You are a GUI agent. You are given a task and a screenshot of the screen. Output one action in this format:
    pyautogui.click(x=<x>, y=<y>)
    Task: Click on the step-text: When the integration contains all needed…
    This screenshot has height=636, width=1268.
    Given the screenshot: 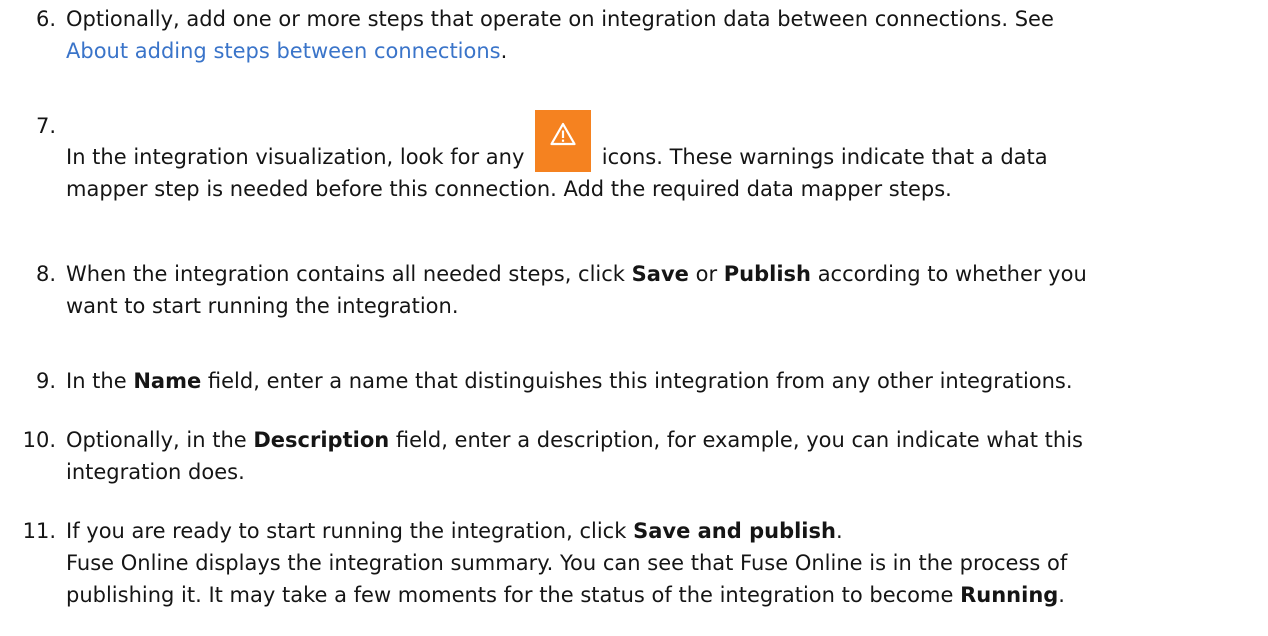 What is the action you would take?
    pyautogui.click(x=345, y=274)
    